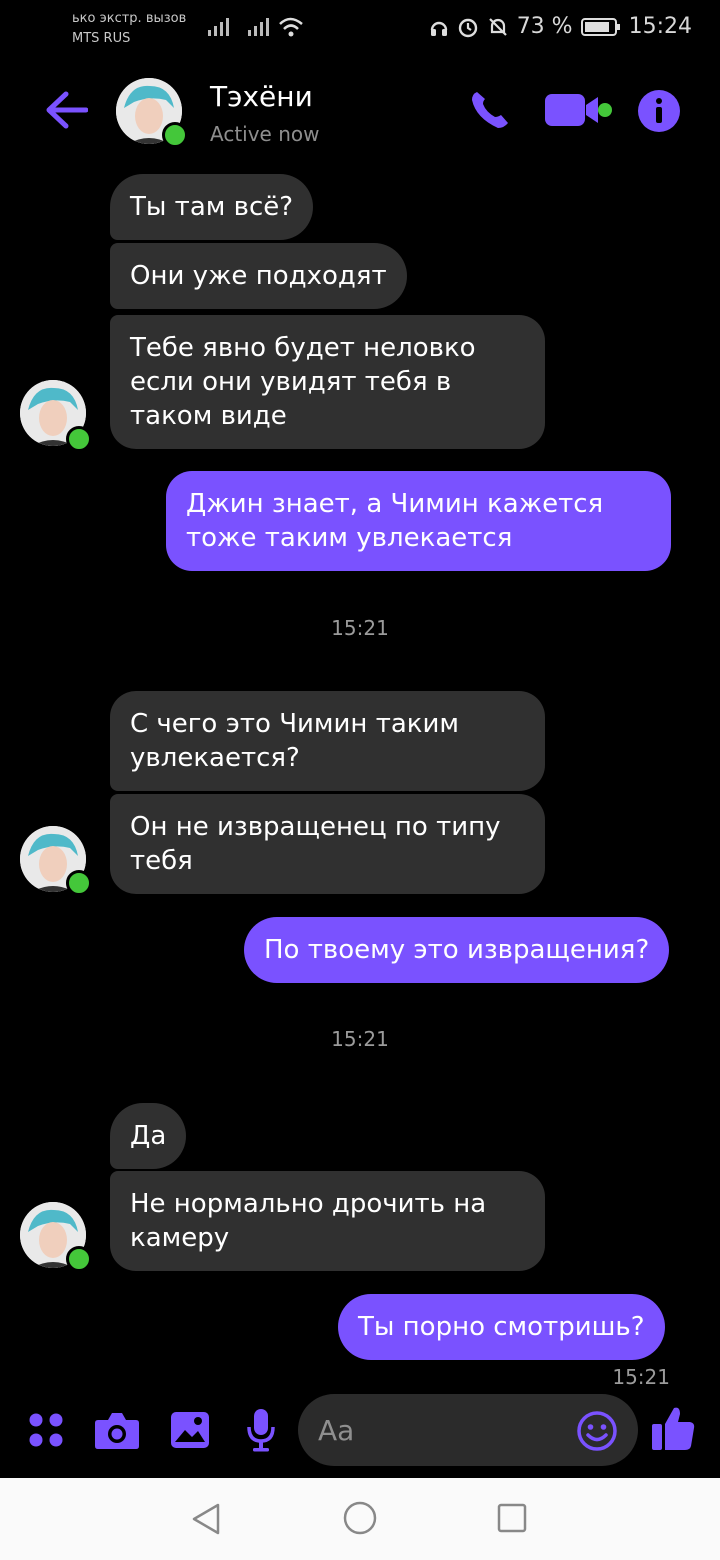 The width and height of the screenshot is (720, 1560). Describe the element at coordinates (660, 26) in the screenshot. I see `clock: 15:24` at that location.